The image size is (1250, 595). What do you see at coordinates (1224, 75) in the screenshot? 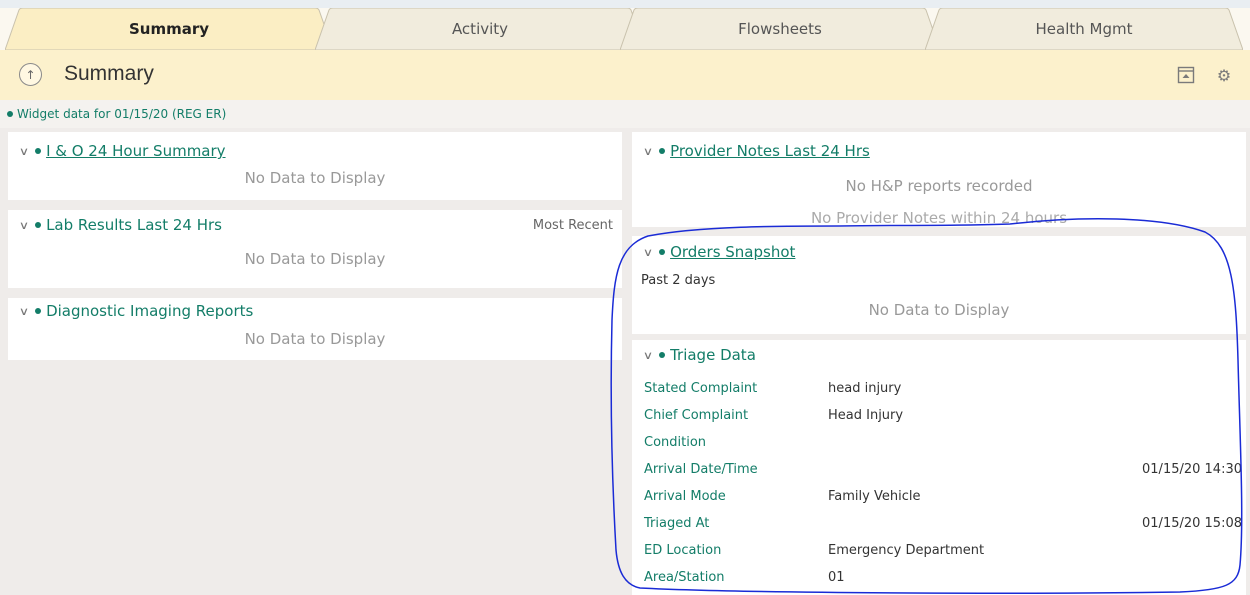
I see `gear-icon: ⚙` at bounding box center [1224, 75].